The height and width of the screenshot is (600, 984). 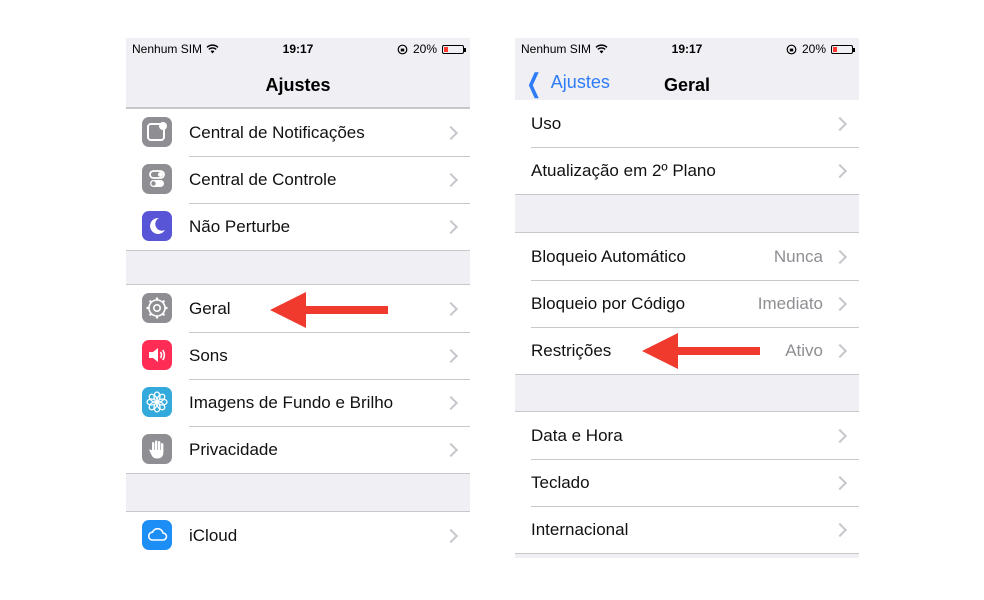 I want to click on settings-item-control-center: Central de Controle, so click(x=298, y=179).